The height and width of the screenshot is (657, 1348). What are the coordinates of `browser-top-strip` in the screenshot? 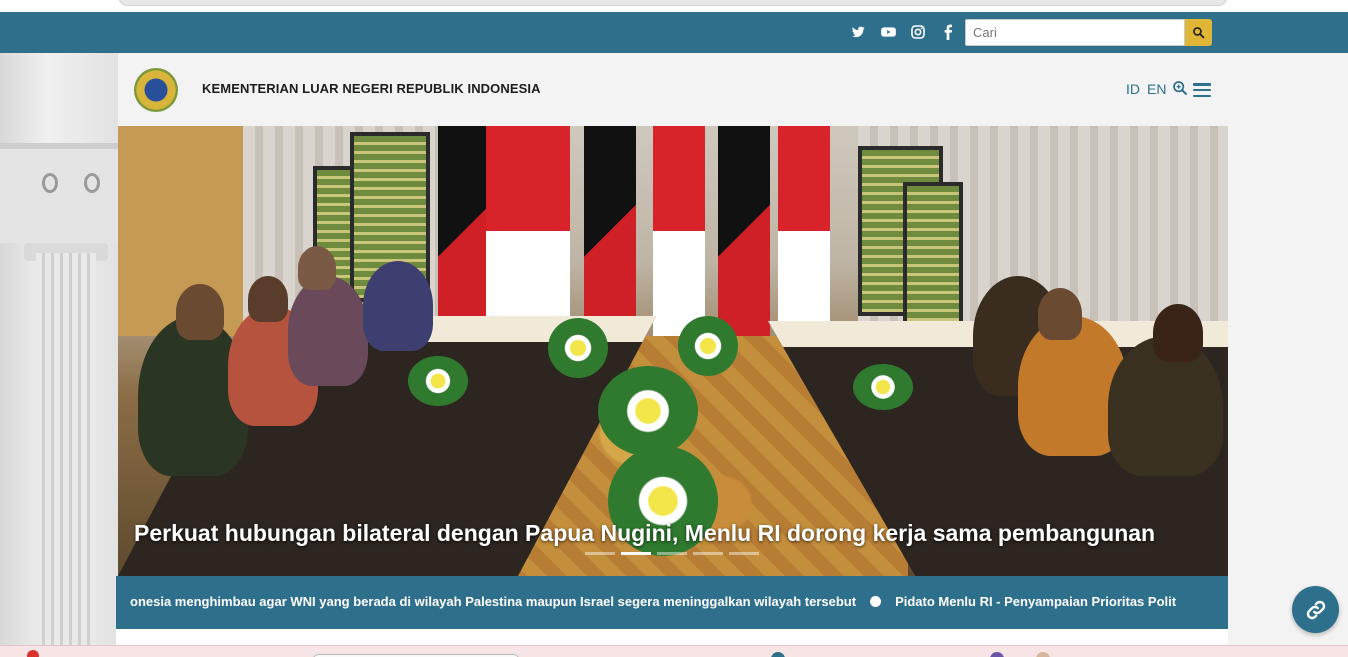 It's located at (674, 6).